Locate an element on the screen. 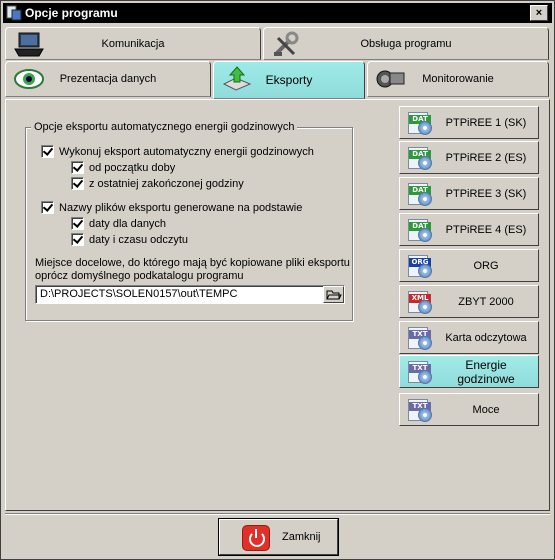 The height and width of the screenshot is (560, 555). tab-prezentacja-danych: Prezentacja danych is located at coordinates (108, 79).